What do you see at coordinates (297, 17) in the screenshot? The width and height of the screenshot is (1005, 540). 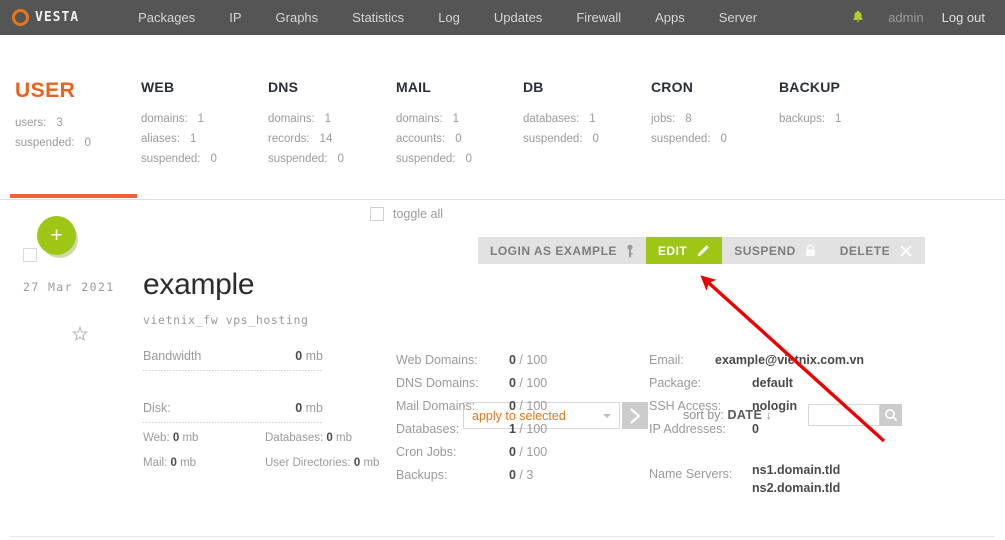 I see `nav-item-graphs: Graphs` at bounding box center [297, 17].